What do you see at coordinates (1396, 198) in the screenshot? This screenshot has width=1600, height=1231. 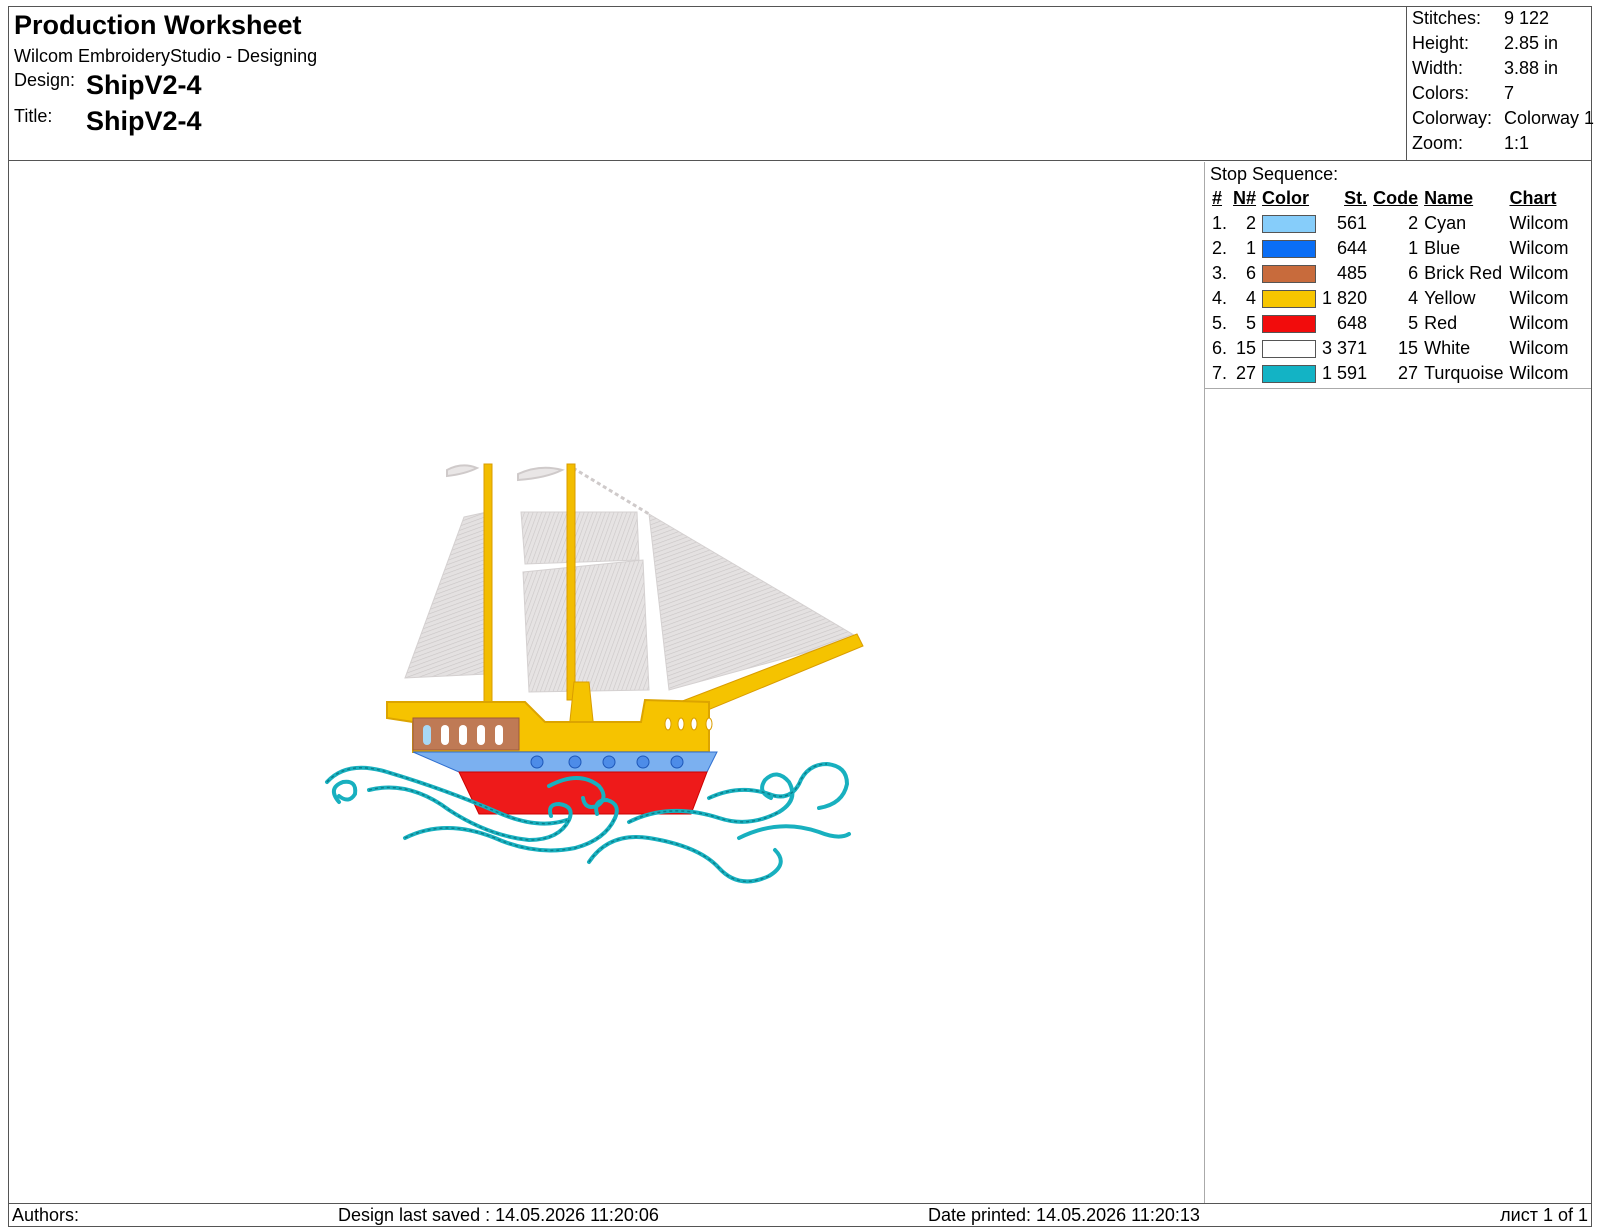 I see `col-code: Code` at bounding box center [1396, 198].